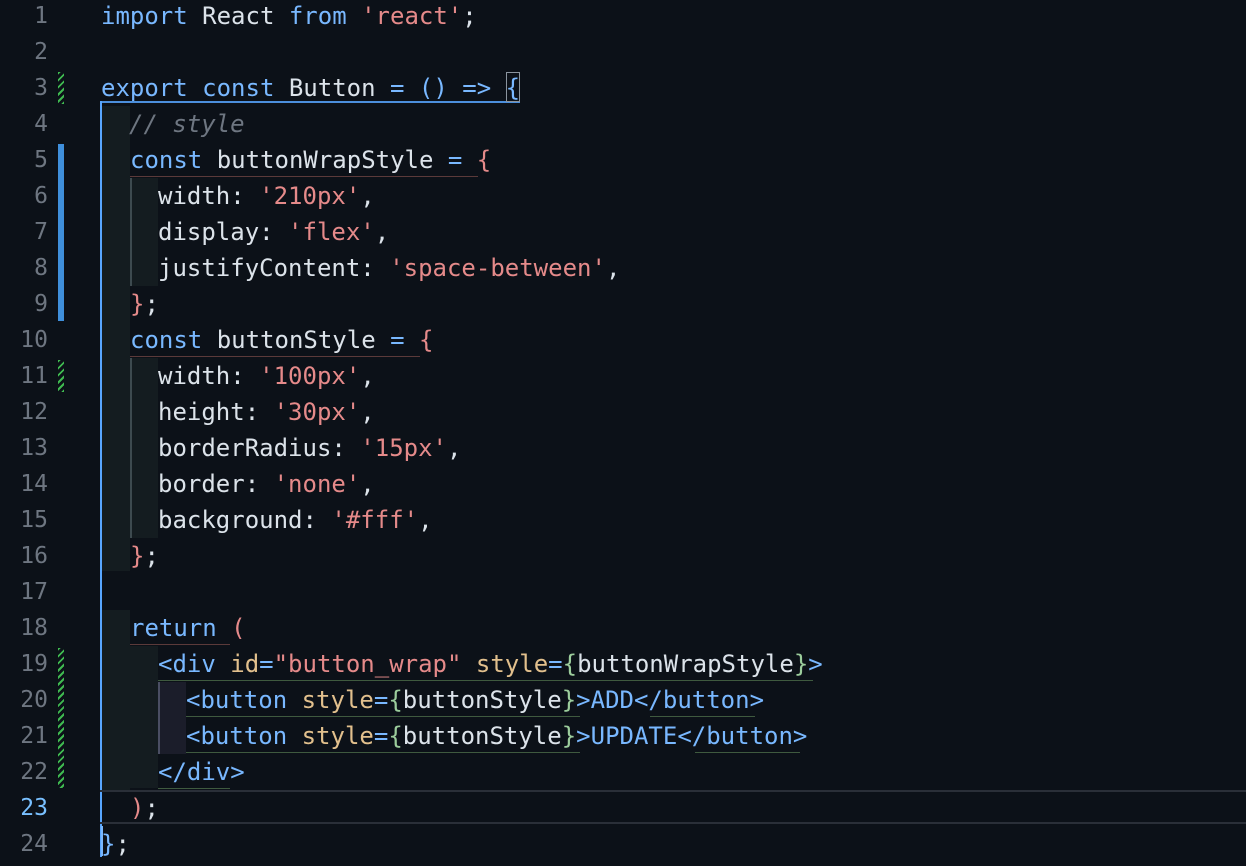  Describe the element at coordinates (332, 88) in the screenshot. I see `identifier: Button` at that location.